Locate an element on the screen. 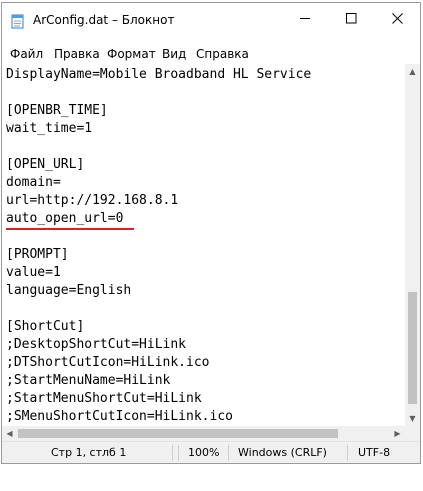  editor-line: value=1 is located at coordinates (33, 272).